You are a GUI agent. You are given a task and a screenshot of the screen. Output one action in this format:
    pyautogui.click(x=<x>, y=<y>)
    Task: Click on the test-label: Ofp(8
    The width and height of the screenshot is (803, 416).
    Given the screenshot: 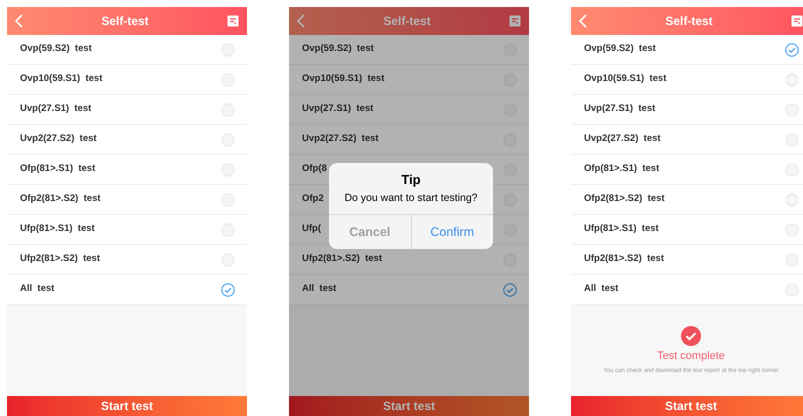 What is the action you would take?
    pyautogui.click(x=314, y=169)
    